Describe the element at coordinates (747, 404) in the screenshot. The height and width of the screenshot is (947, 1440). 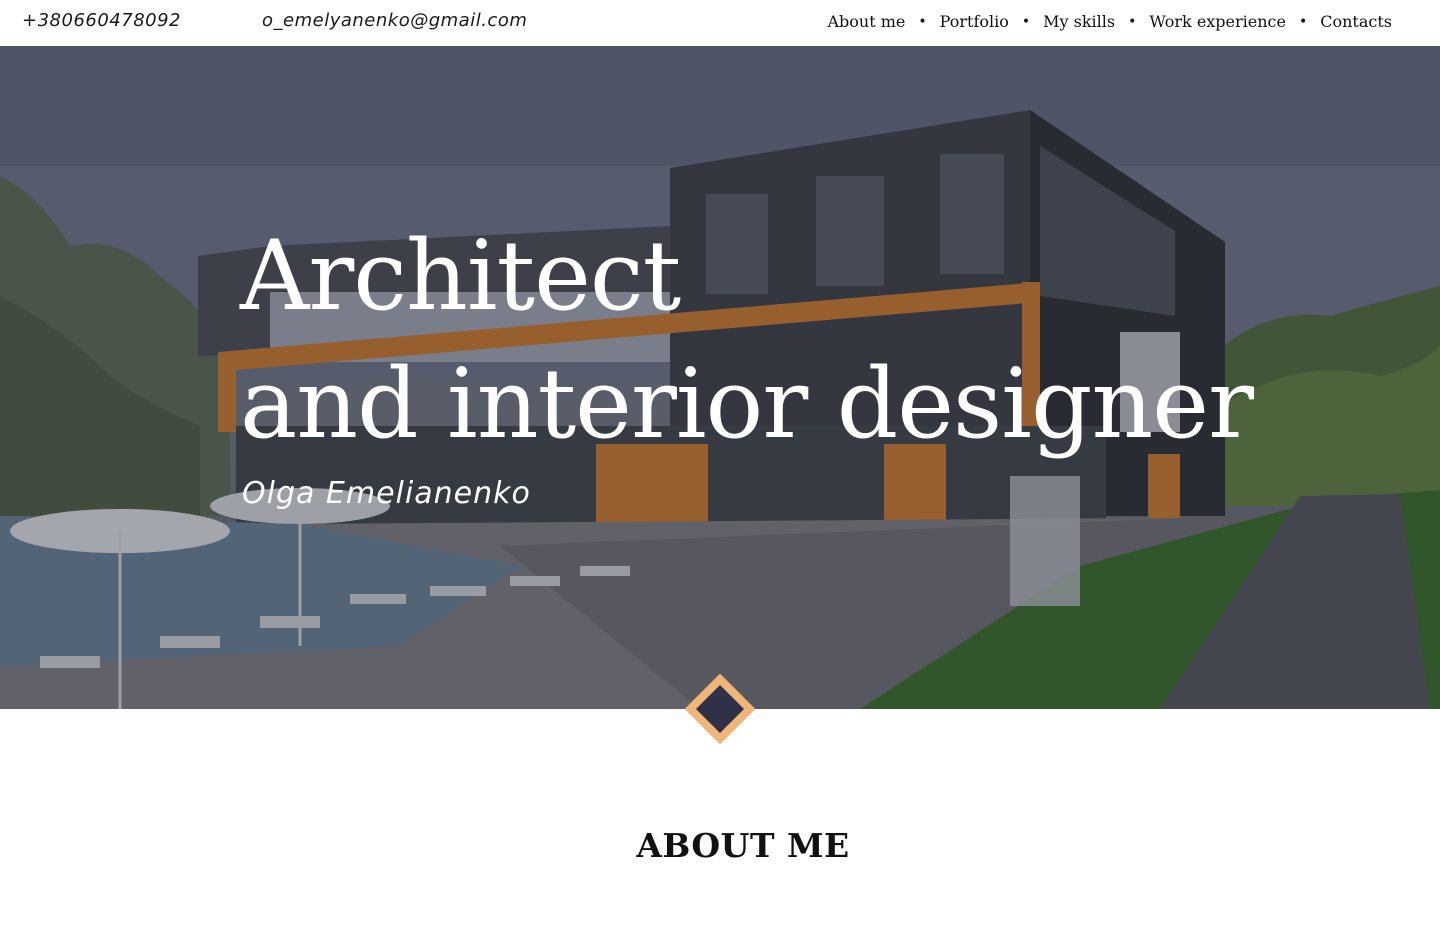
I see `hero-title-line-2: and interior designer` at that location.